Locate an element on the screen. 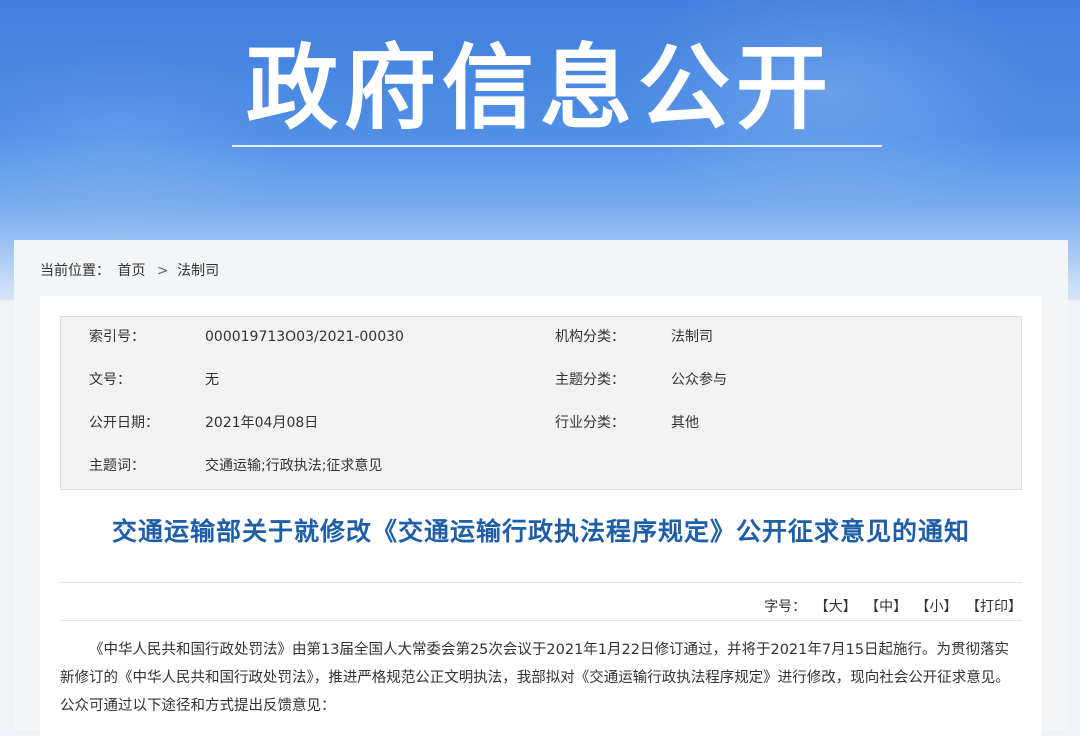 The width and height of the screenshot is (1080, 736). meta-label-date: 公开日期： is located at coordinates (124, 423).